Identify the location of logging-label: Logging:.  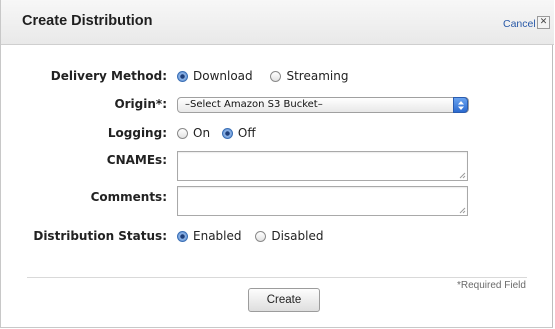
(137, 133).